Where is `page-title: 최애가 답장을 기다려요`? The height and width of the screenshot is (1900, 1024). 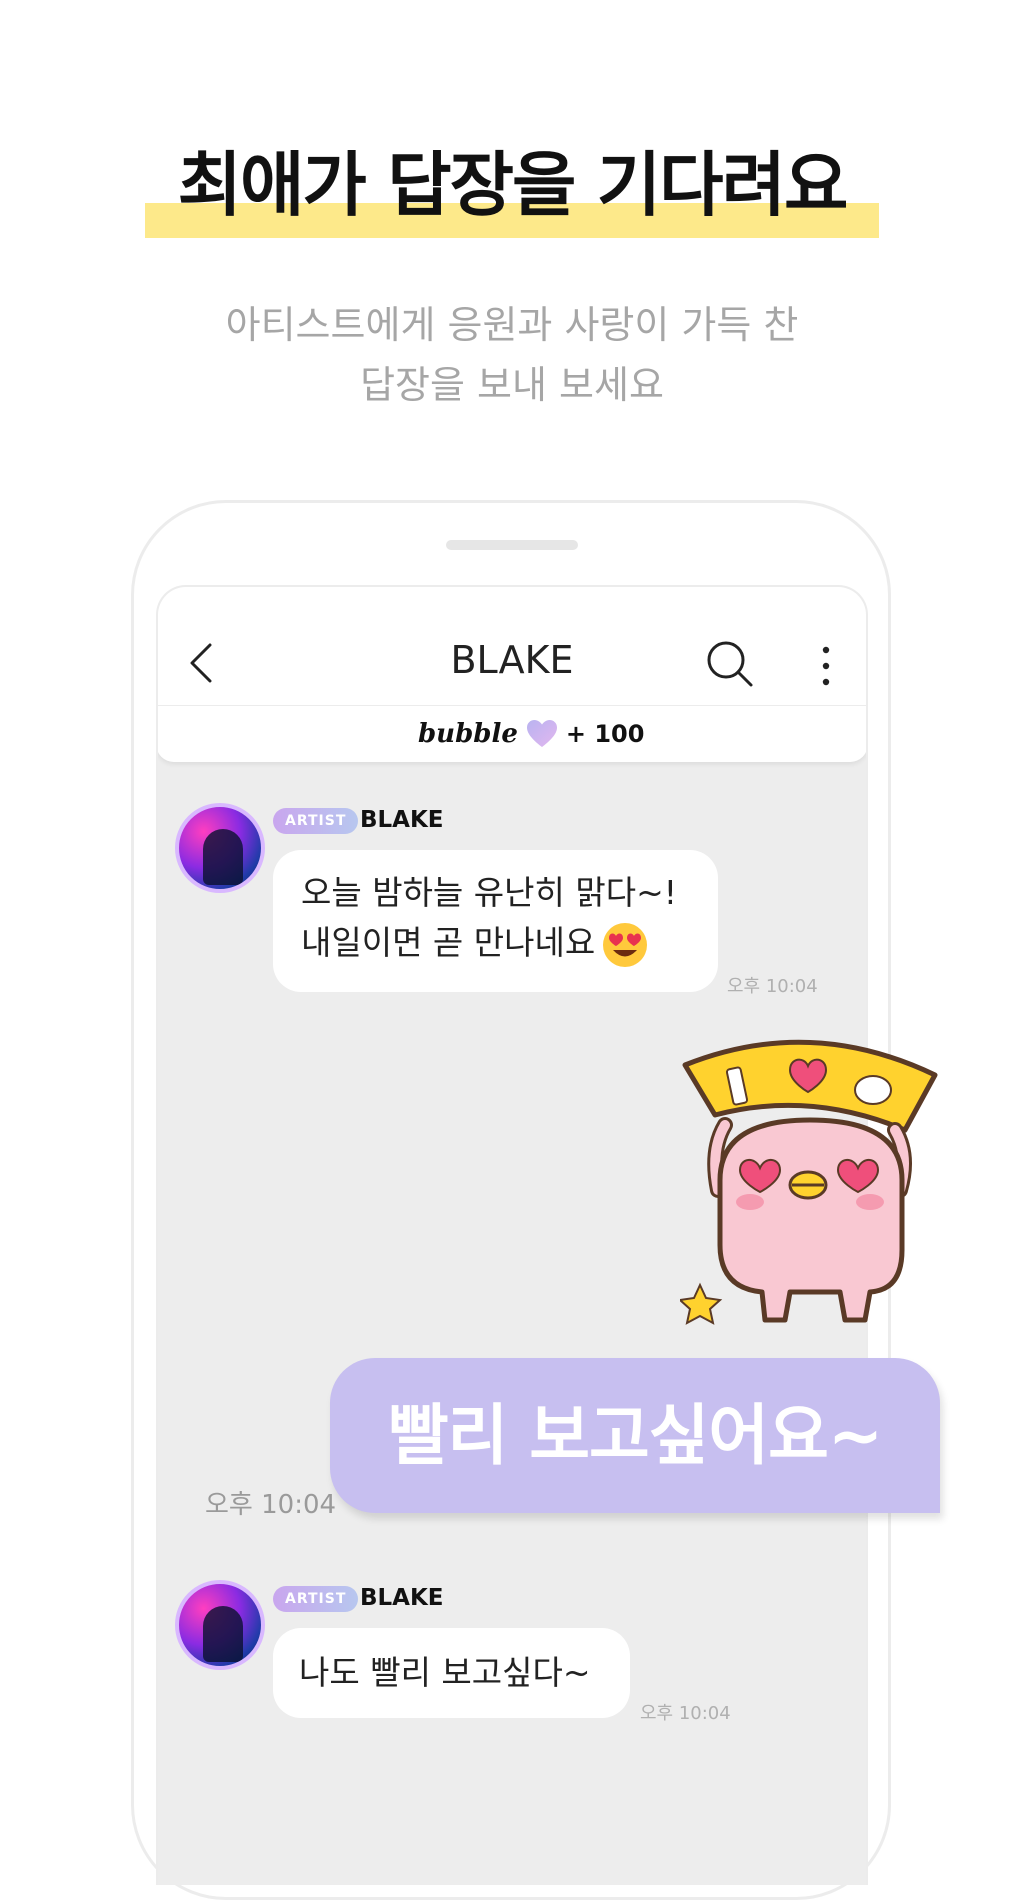 page-title: 최애가 답장을 기다려요 is located at coordinates (513, 185).